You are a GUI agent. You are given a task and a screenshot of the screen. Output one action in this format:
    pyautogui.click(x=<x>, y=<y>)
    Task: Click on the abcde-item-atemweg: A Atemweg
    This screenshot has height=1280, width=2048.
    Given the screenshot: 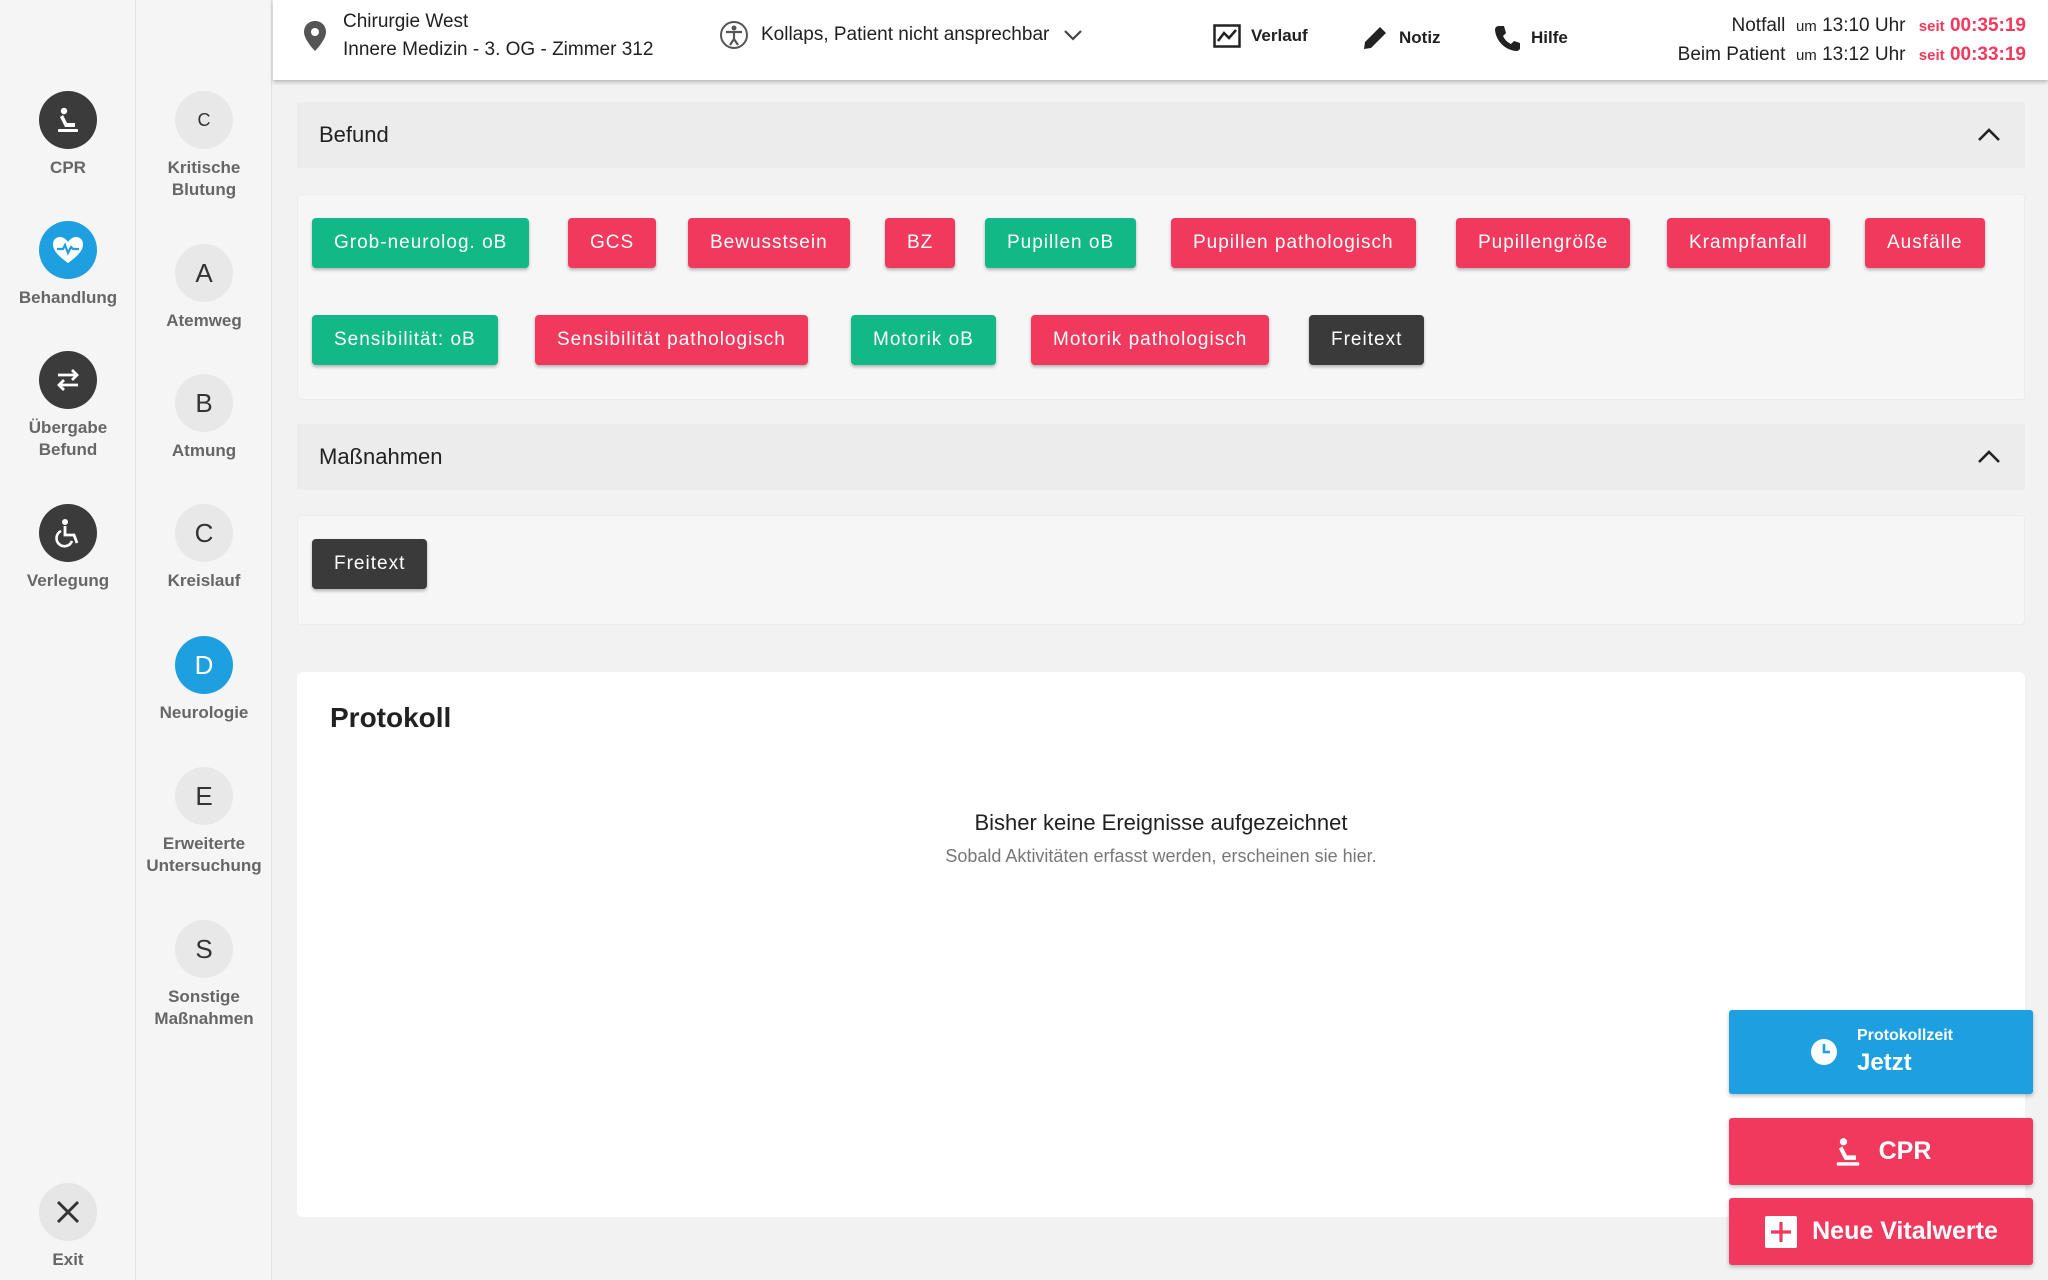 What is the action you would take?
    pyautogui.click(x=204, y=288)
    